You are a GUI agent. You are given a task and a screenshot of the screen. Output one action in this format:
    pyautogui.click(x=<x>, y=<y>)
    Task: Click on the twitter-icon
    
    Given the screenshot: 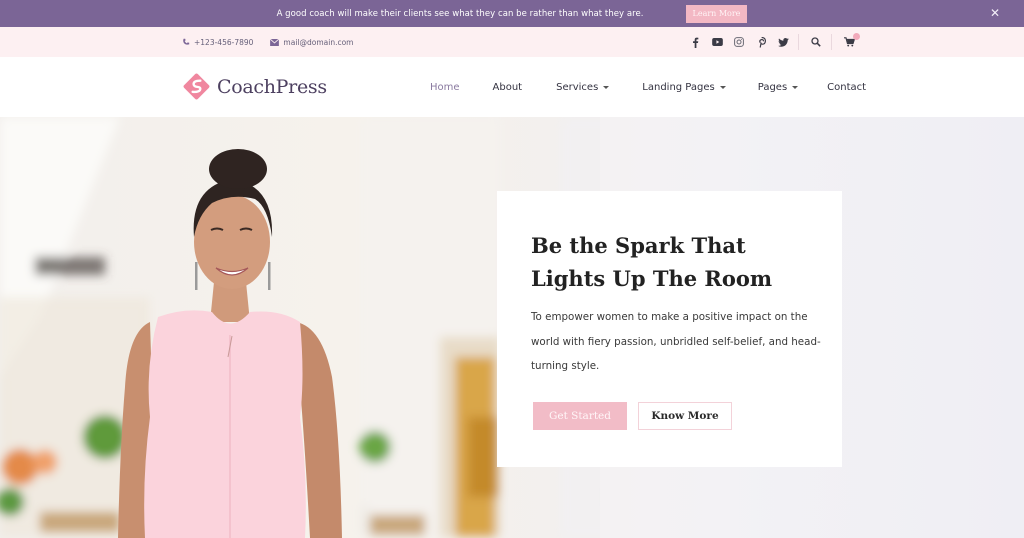 What is the action you would take?
    pyautogui.click(x=783, y=42)
    